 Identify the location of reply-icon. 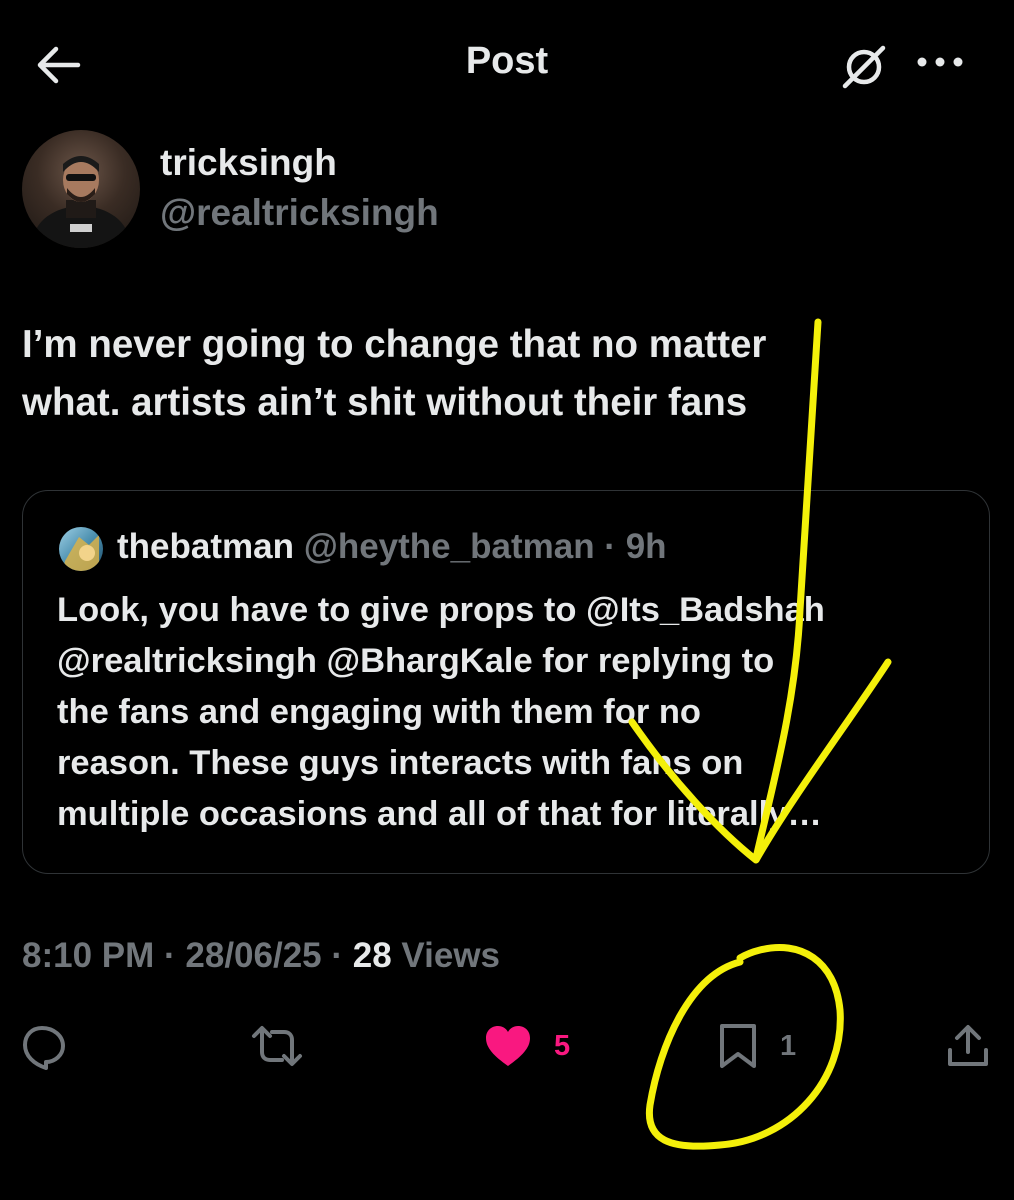
(44, 1048).